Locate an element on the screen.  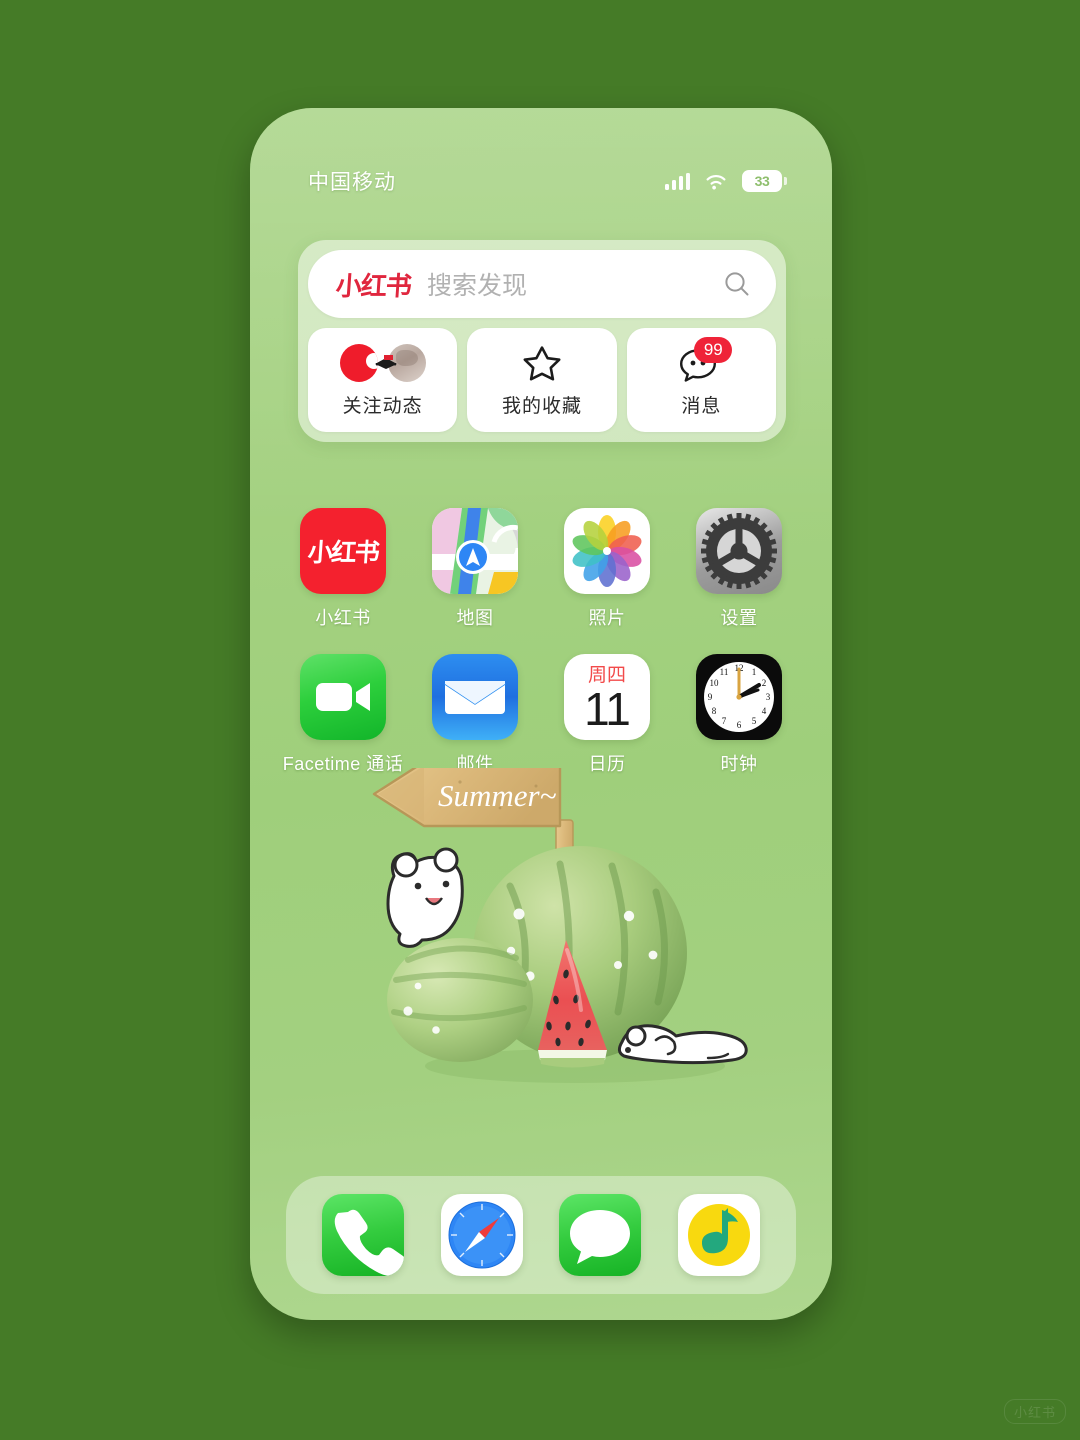
phone-icon is located at coordinates (363, 1235).